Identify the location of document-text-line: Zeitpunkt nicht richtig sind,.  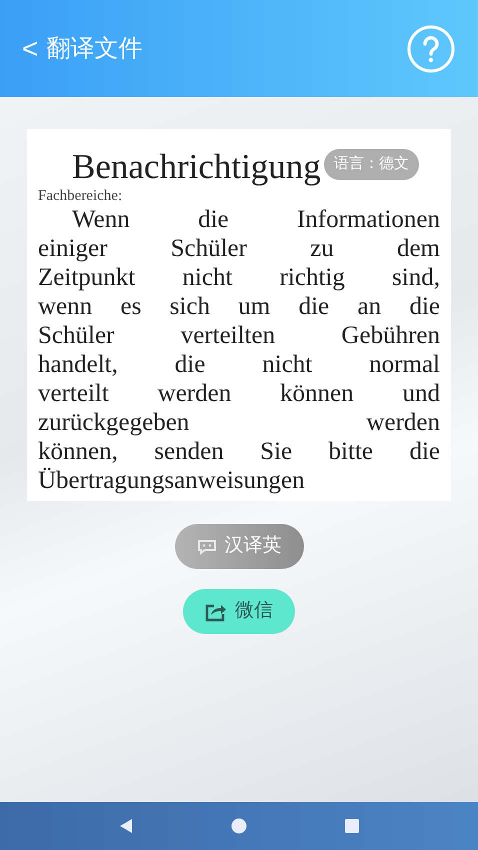
(239, 277).